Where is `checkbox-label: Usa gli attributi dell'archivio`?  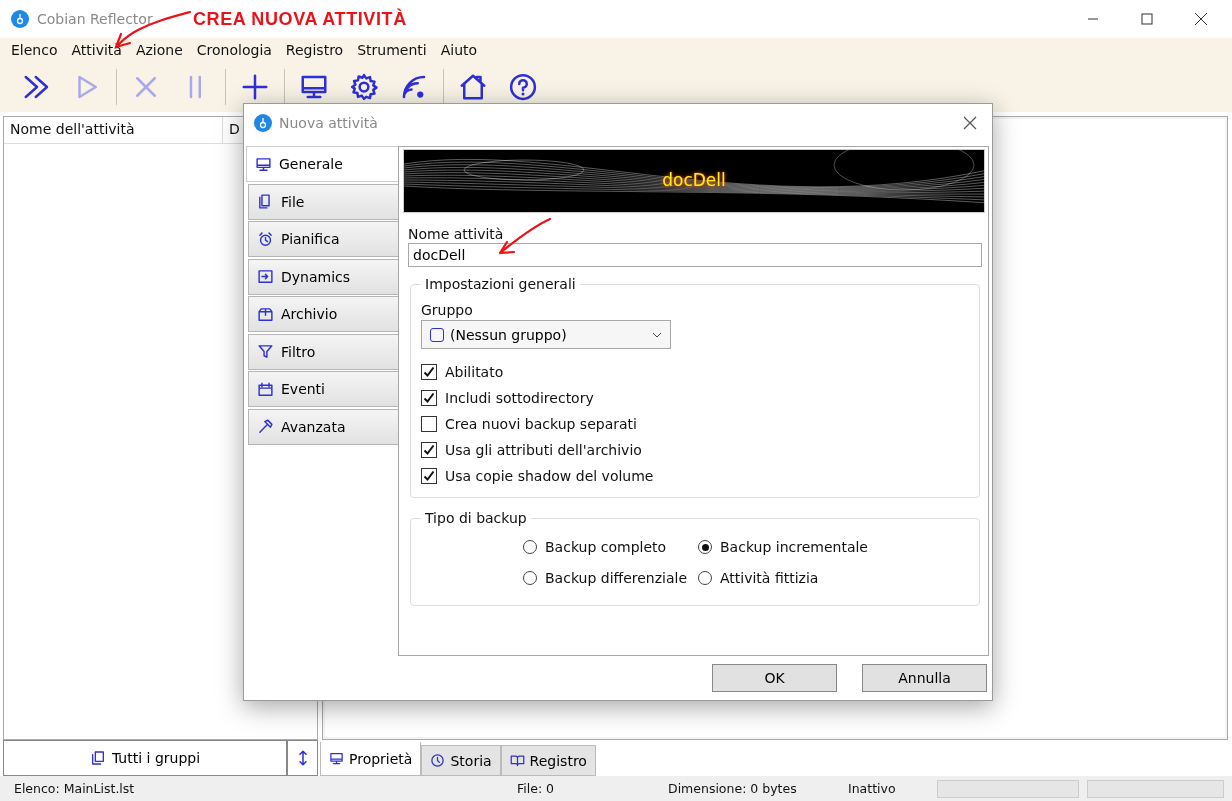 checkbox-label: Usa gli attributi dell'archivio is located at coordinates (543, 450).